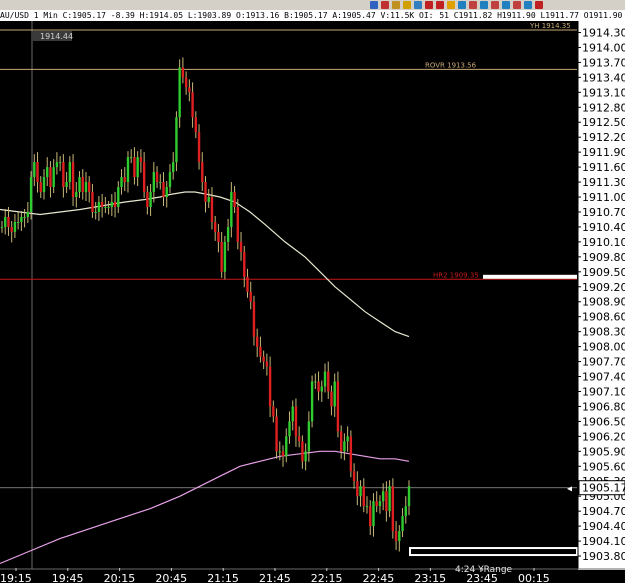 The height and width of the screenshot is (583, 625). What do you see at coordinates (451, 5) in the screenshot?
I see `bell-icon` at bounding box center [451, 5].